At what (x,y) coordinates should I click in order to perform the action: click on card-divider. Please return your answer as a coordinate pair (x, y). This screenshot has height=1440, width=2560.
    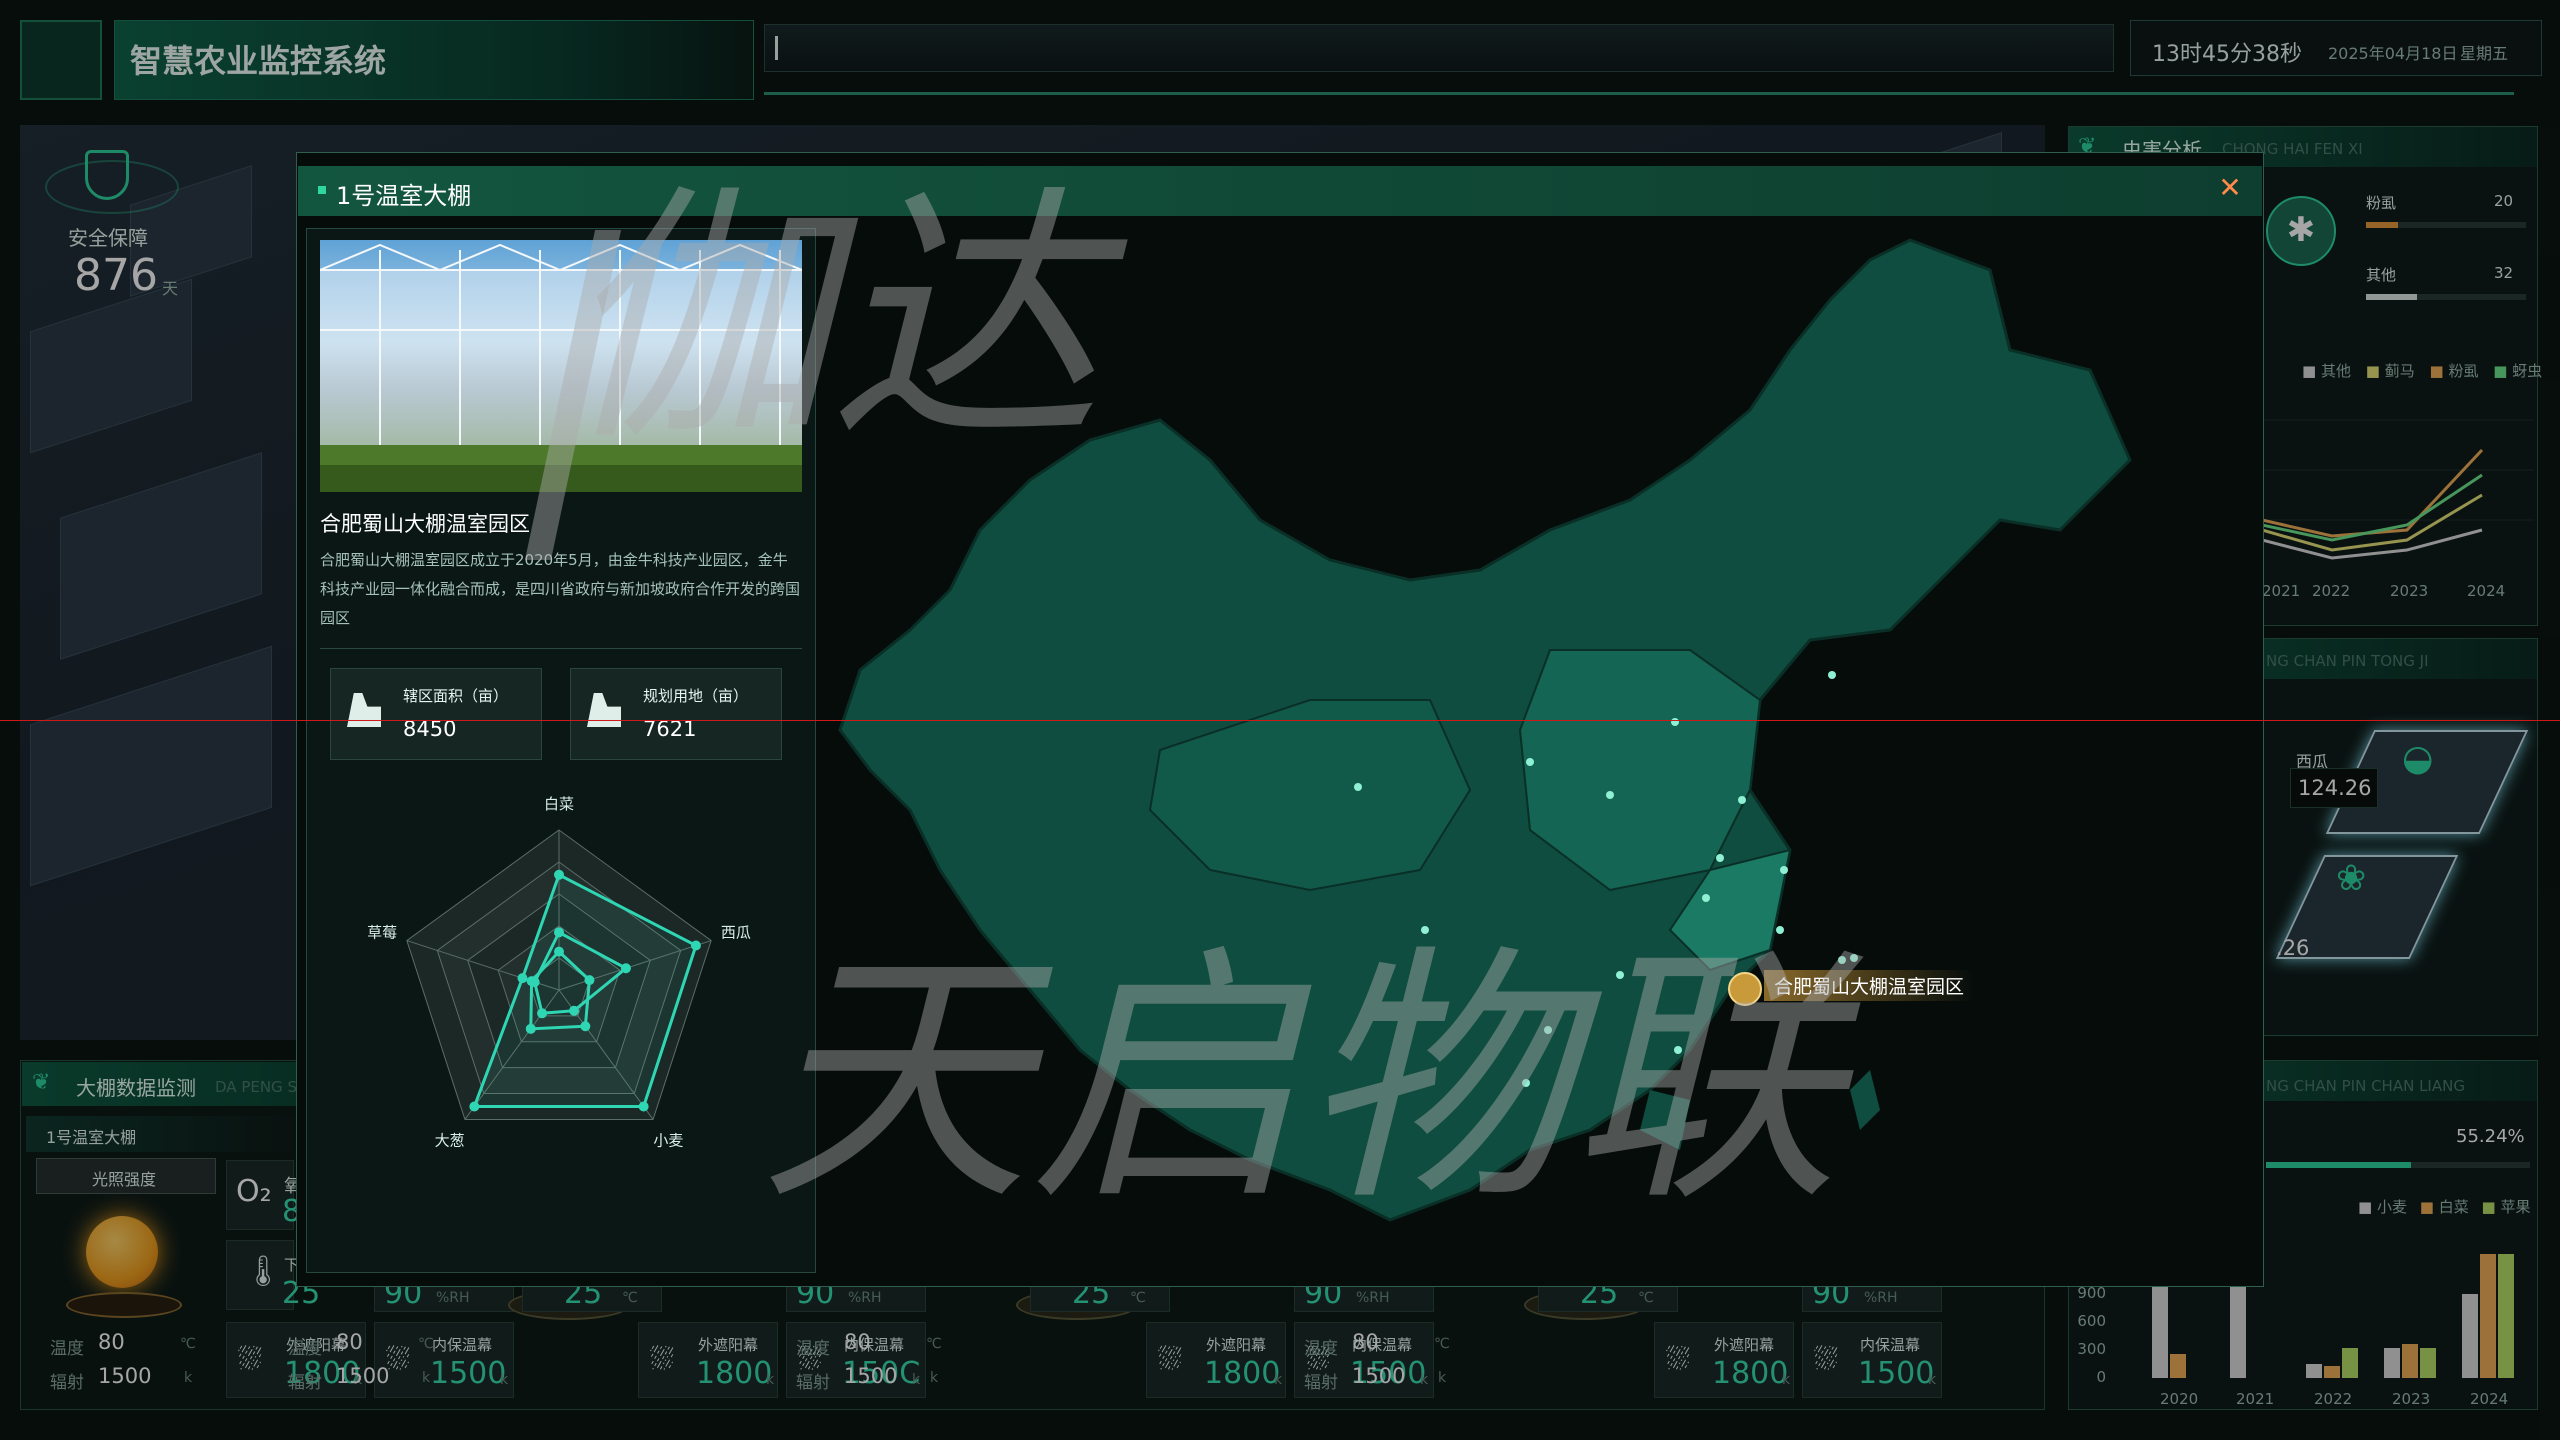
    Looking at the image, I should click on (561, 648).